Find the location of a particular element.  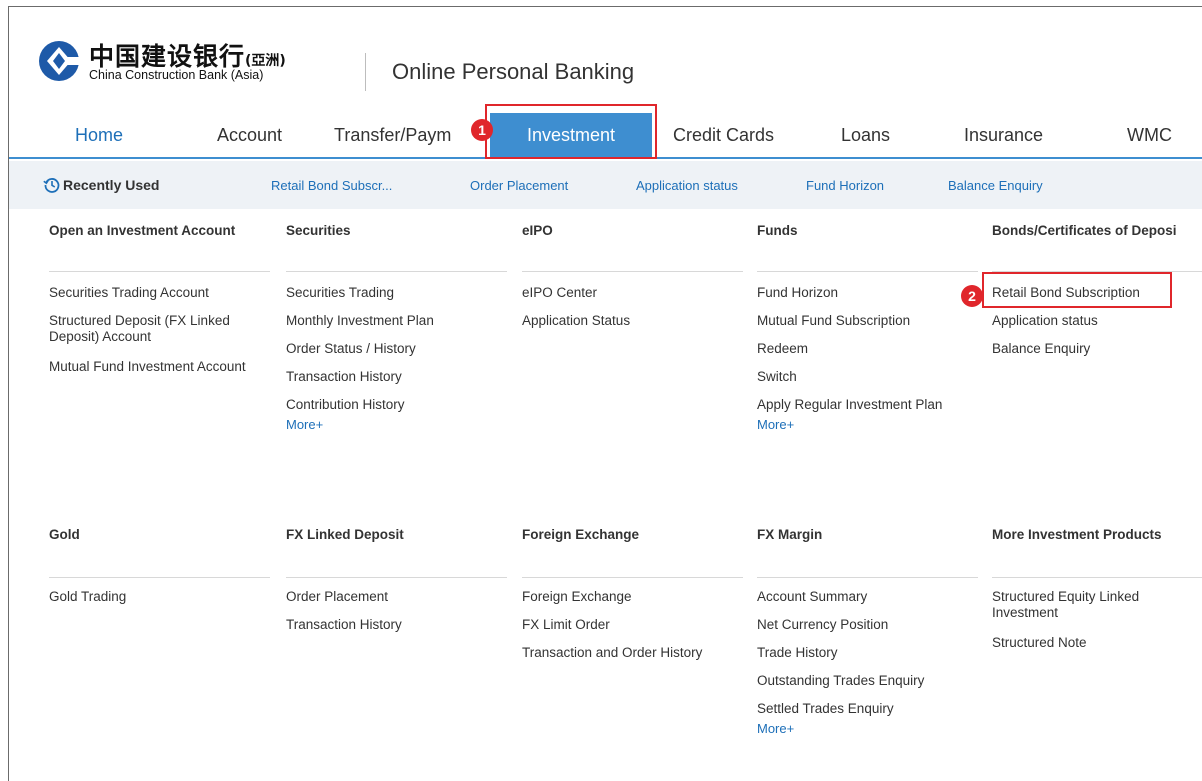

link-structured-note: Structured Note is located at coordinates (1039, 643).